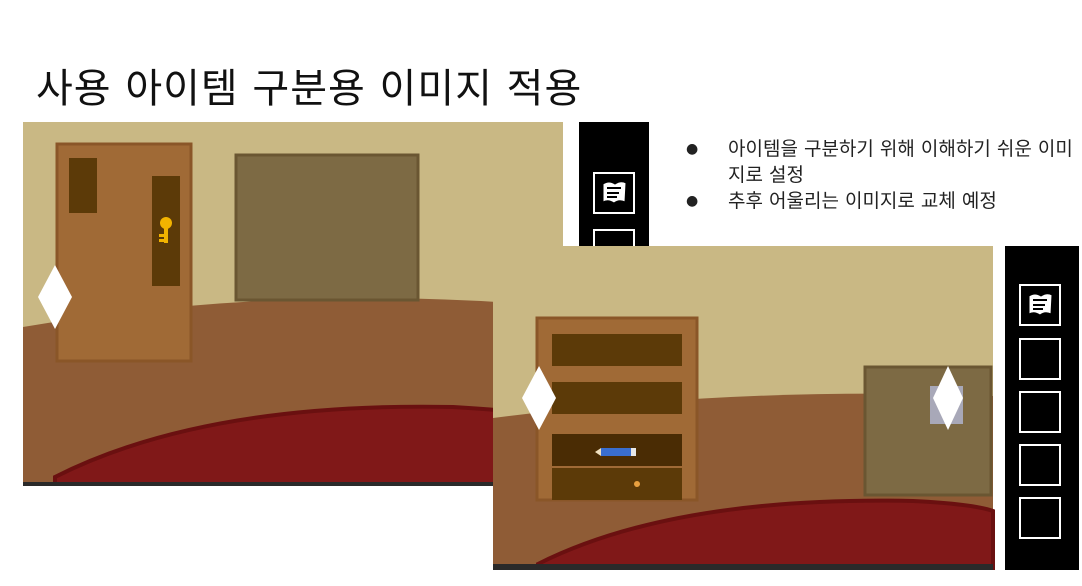  Describe the element at coordinates (166, 231) in the screenshot. I see `key-icon` at that location.